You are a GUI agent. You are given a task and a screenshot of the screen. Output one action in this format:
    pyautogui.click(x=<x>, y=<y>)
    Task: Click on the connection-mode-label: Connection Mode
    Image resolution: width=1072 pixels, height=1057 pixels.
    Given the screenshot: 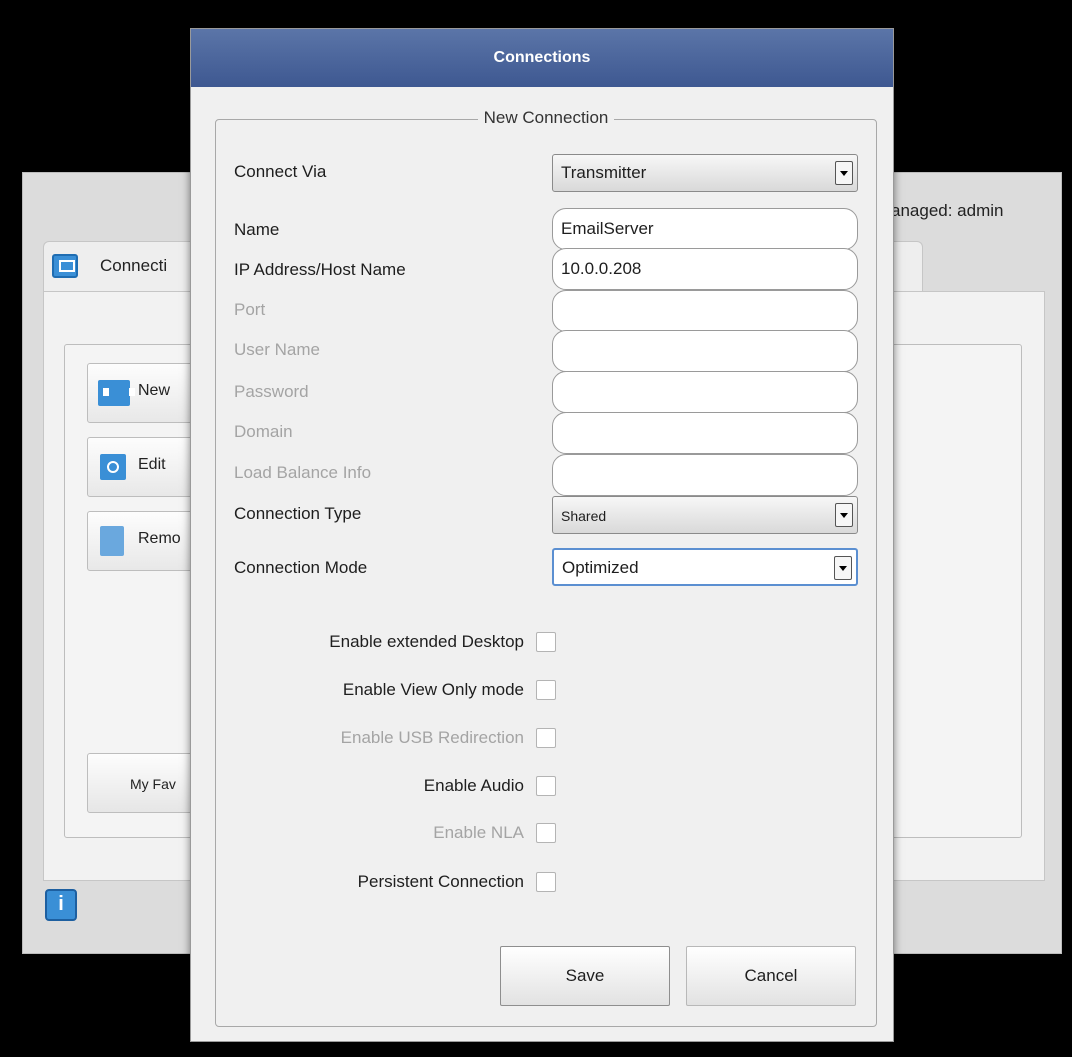 What is the action you would take?
    pyautogui.click(x=301, y=567)
    